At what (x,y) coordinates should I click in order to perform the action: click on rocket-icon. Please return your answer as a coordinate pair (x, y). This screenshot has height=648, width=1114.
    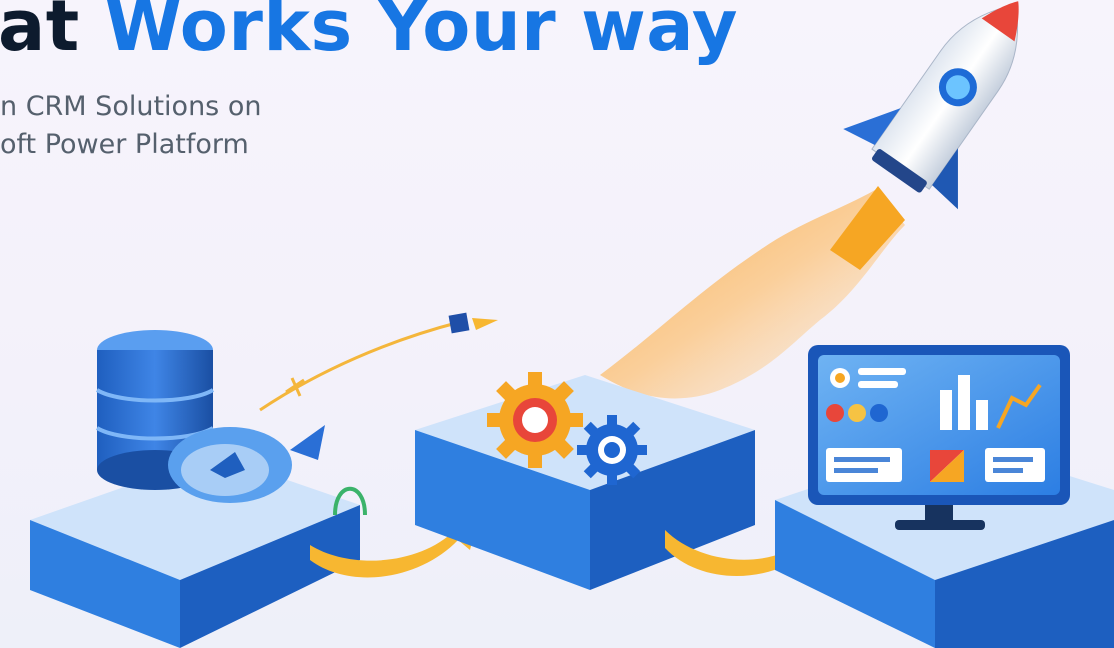
    Looking at the image, I should click on (931, 105).